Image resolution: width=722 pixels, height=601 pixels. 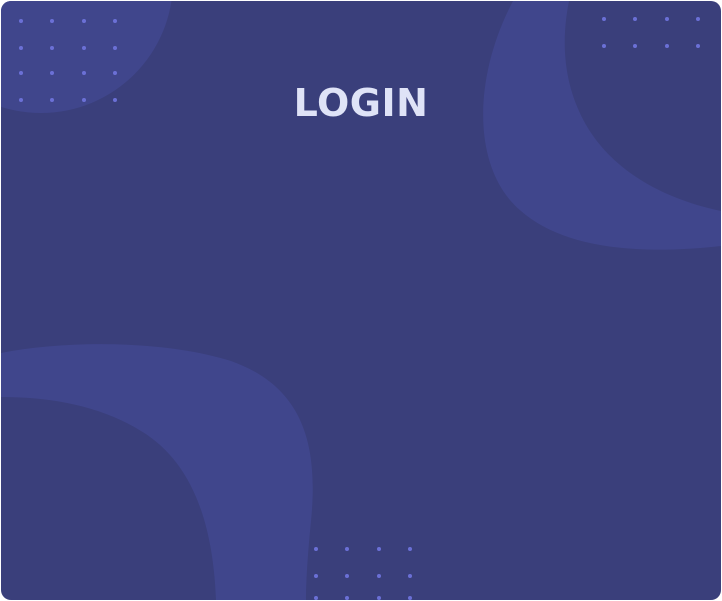 I want to click on top-right-blob, so click(x=602, y=125).